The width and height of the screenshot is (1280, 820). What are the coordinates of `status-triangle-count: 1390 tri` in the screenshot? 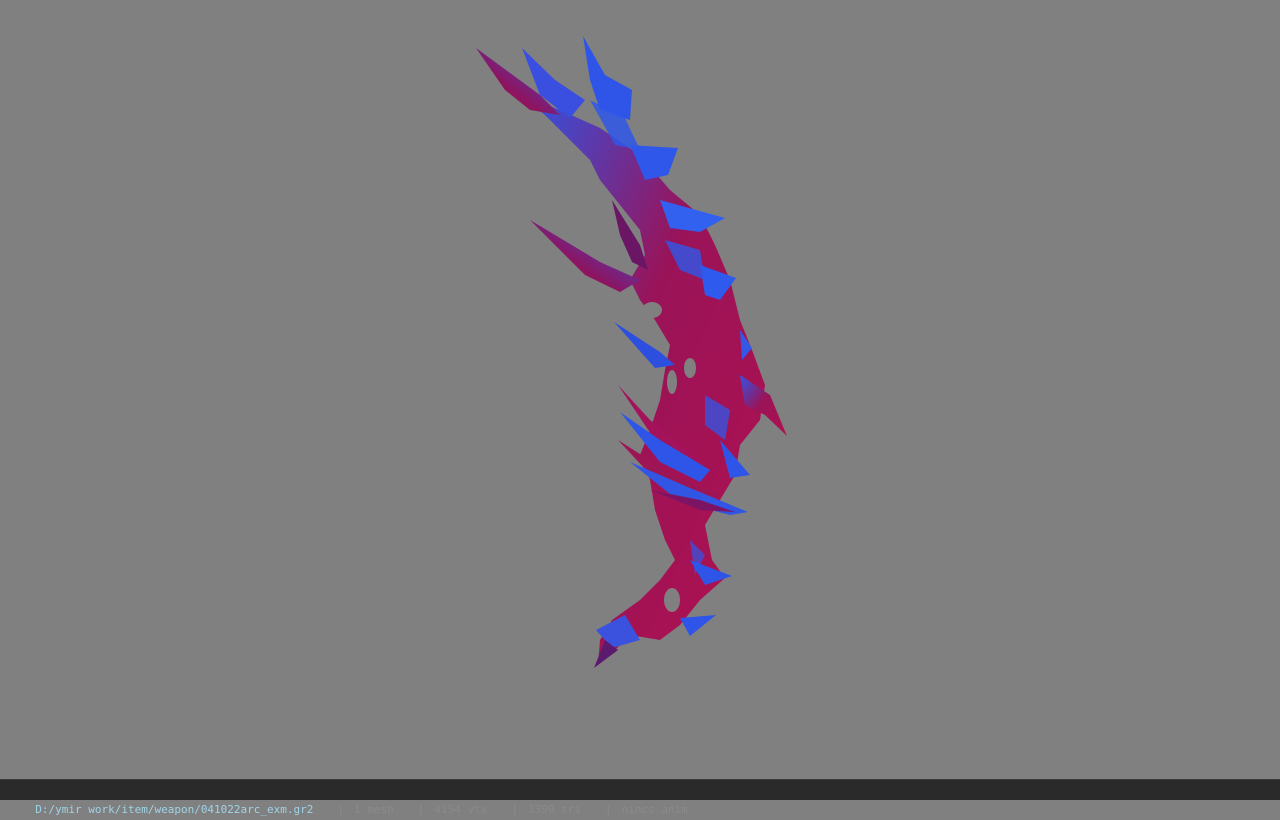 It's located at (554, 809).